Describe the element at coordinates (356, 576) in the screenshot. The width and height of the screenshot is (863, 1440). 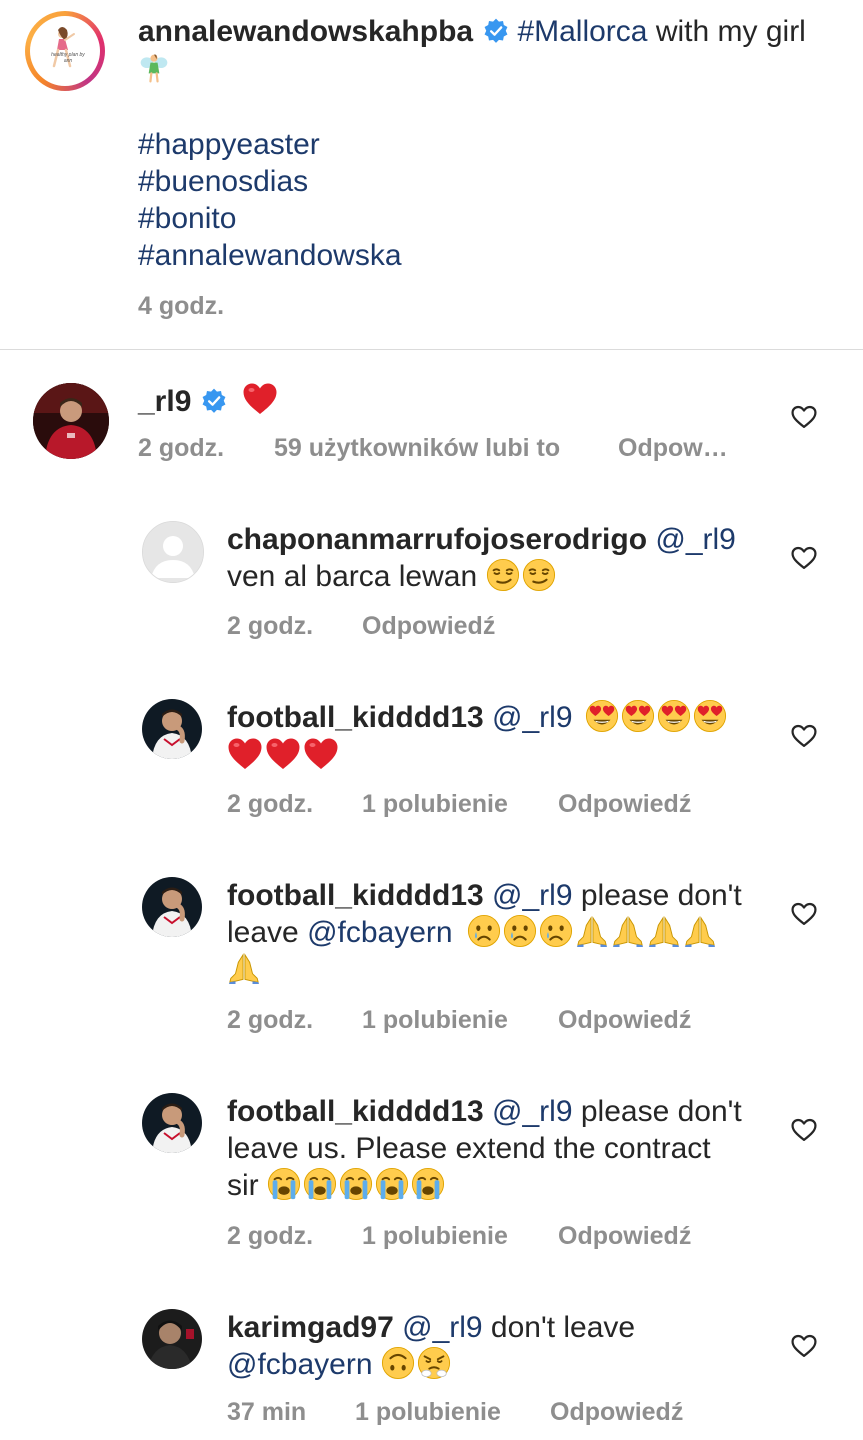
I see `comment-text: ven al barca lewan` at that location.